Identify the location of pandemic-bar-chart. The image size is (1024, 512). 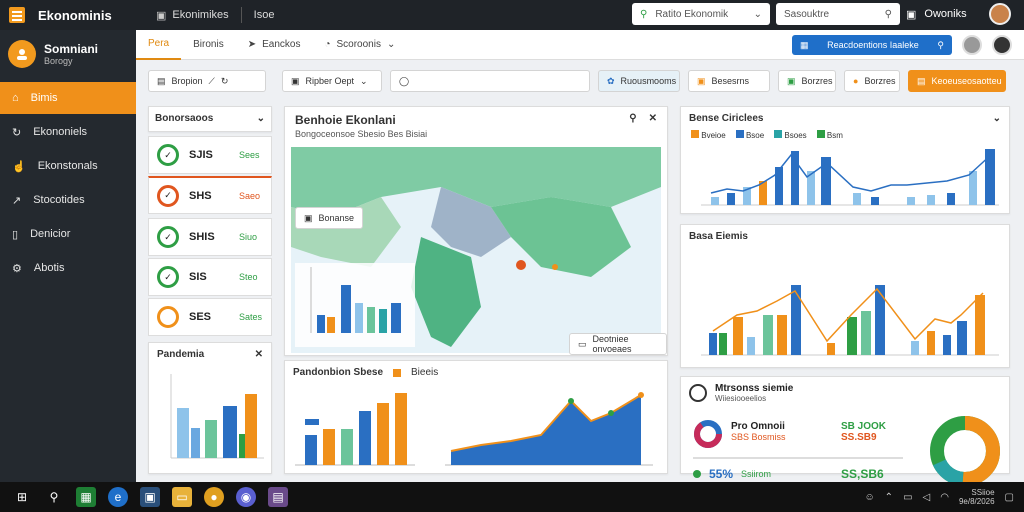
(217, 416).